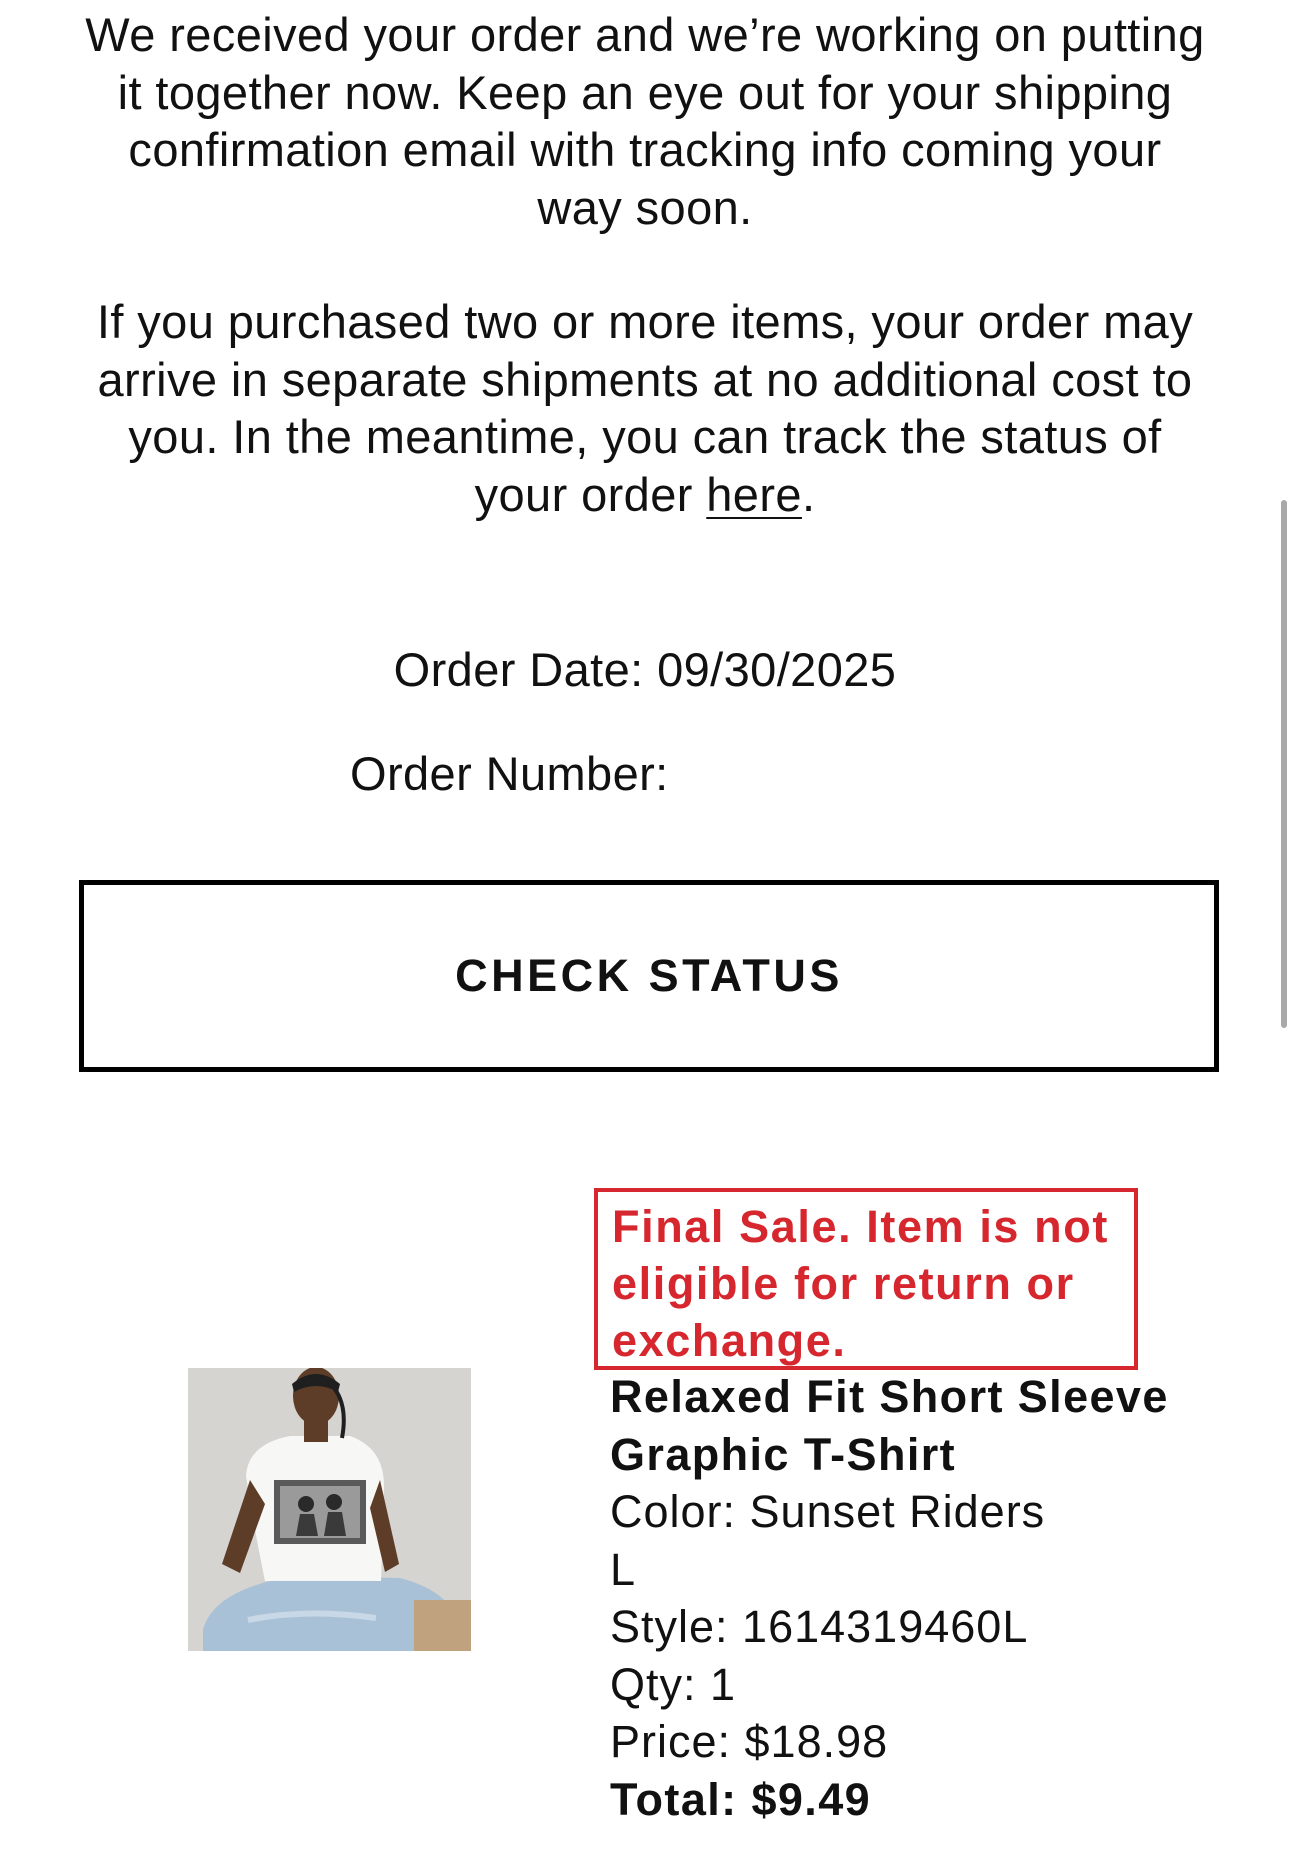  What do you see at coordinates (777, 669) in the screenshot?
I see `order-date-value: 09/30/2025` at bounding box center [777, 669].